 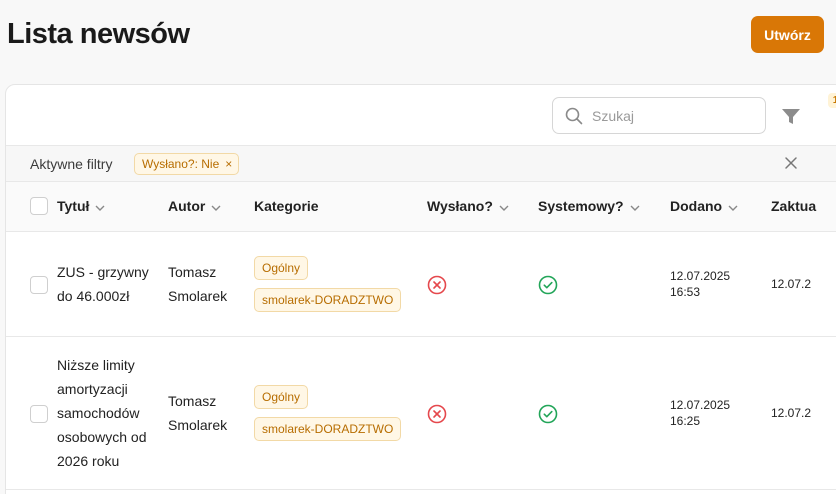 What do you see at coordinates (112, 284) in the screenshot?
I see `news-title: ZUS - grzywny do 46.000zł` at bounding box center [112, 284].